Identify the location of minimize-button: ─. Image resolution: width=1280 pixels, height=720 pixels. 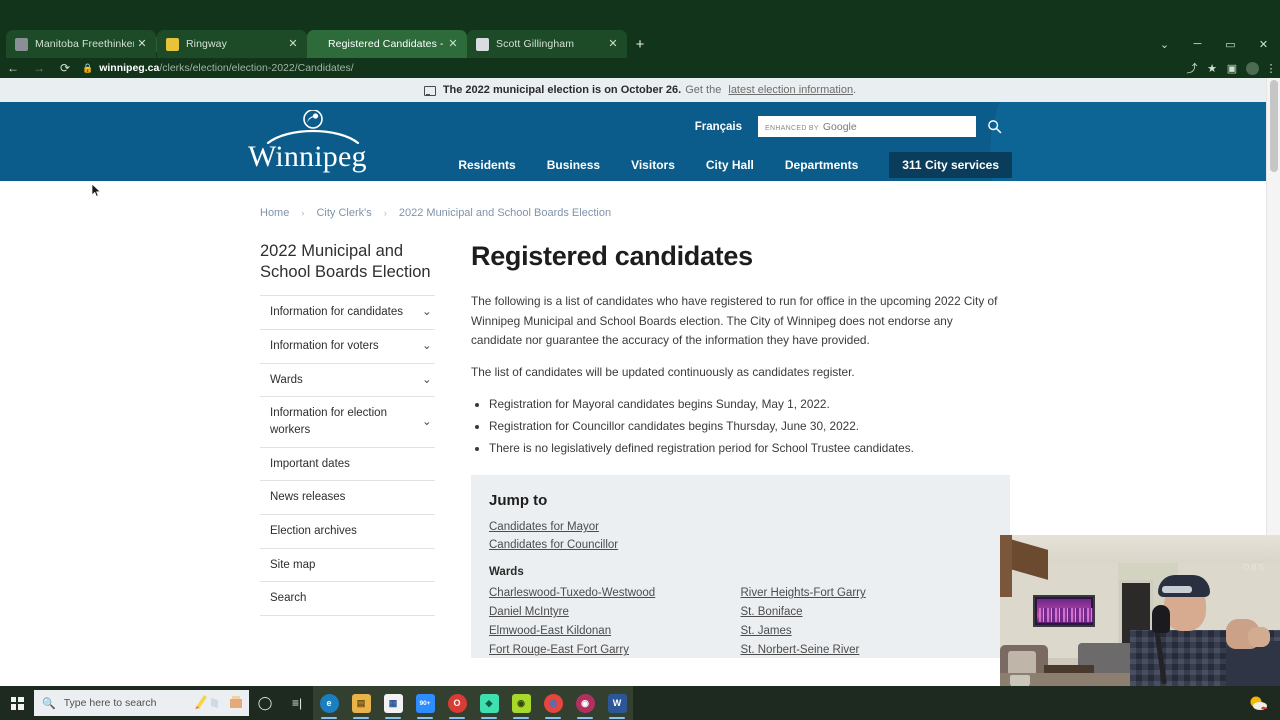
(1197, 44).